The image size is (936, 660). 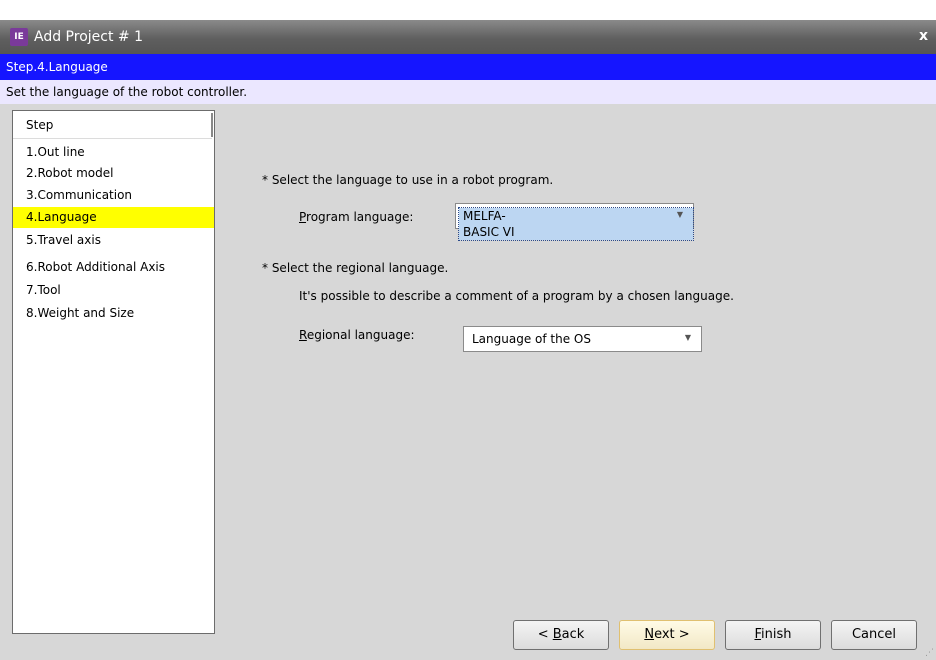 I want to click on back-button-mnemonic: B, so click(x=557, y=634).